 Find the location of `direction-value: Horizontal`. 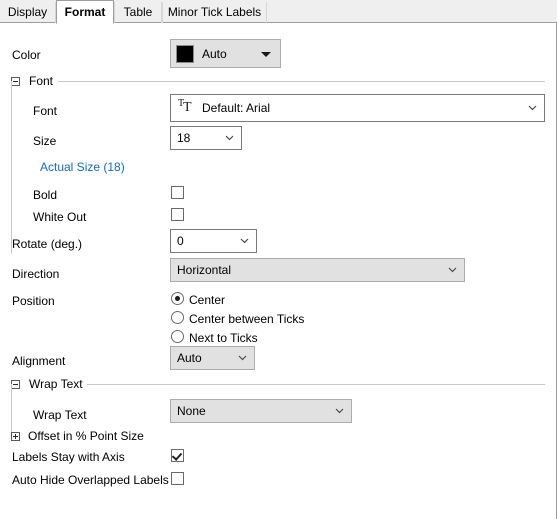

direction-value: Horizontal is located at coordinates (204, 270).